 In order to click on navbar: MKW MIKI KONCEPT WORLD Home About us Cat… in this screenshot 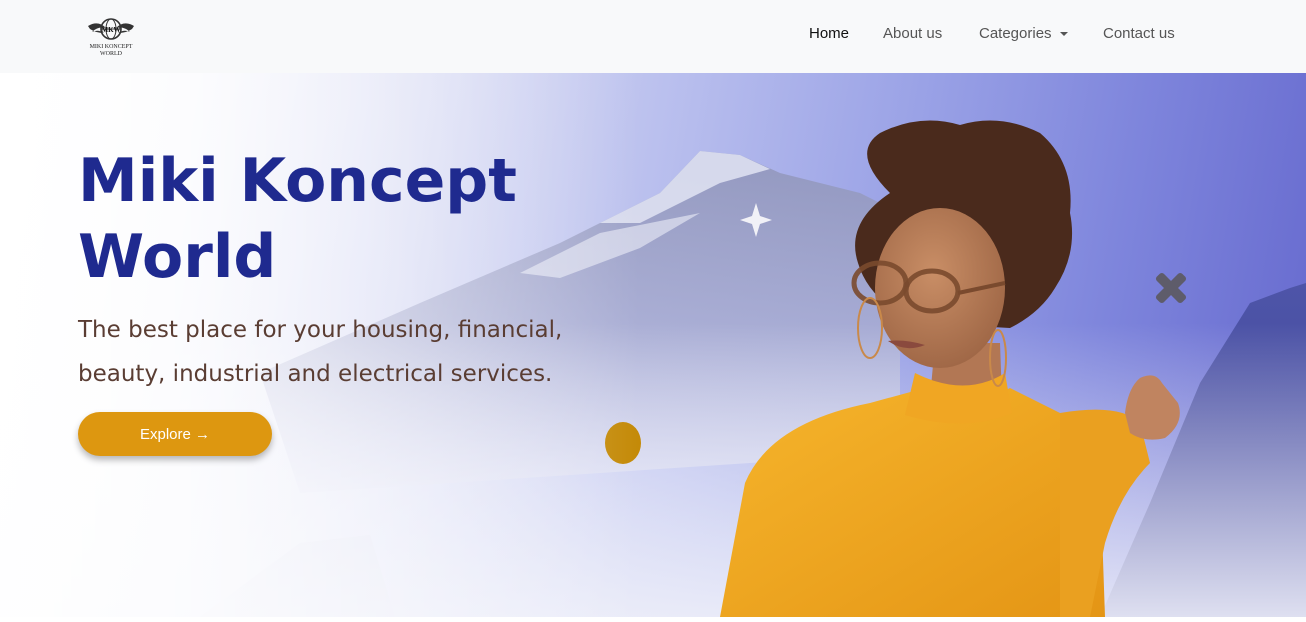, I will do `click(653, 36)`.